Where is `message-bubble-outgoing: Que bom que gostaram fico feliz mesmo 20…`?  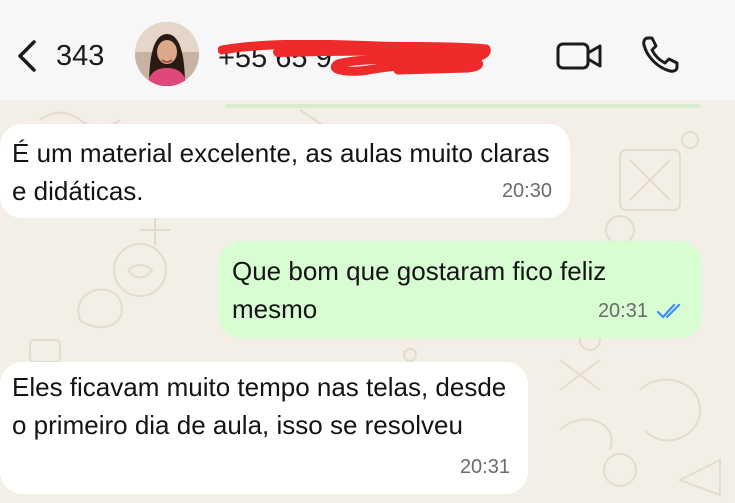 message-bubble-outgoing: Que bom que gostaram fico feliz mesmo 20… is located at coordinates (460, 289).